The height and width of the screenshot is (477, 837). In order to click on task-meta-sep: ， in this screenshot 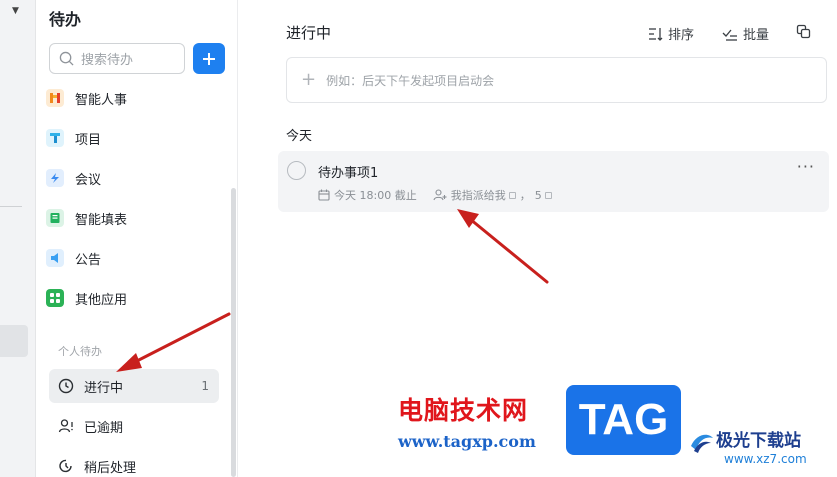, I will do `click(525, 195)`.